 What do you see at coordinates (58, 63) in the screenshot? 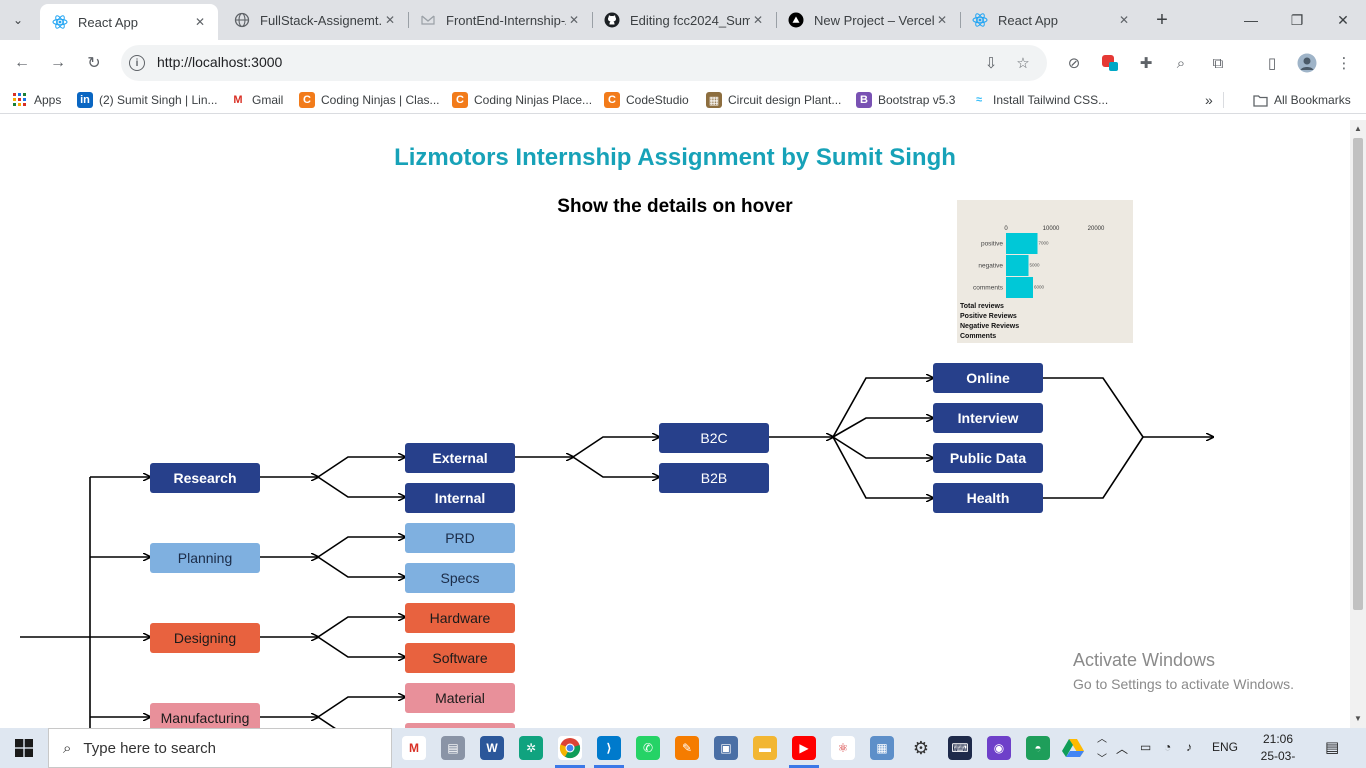
I see `forward-button: →` at bounding box center [58, 63].